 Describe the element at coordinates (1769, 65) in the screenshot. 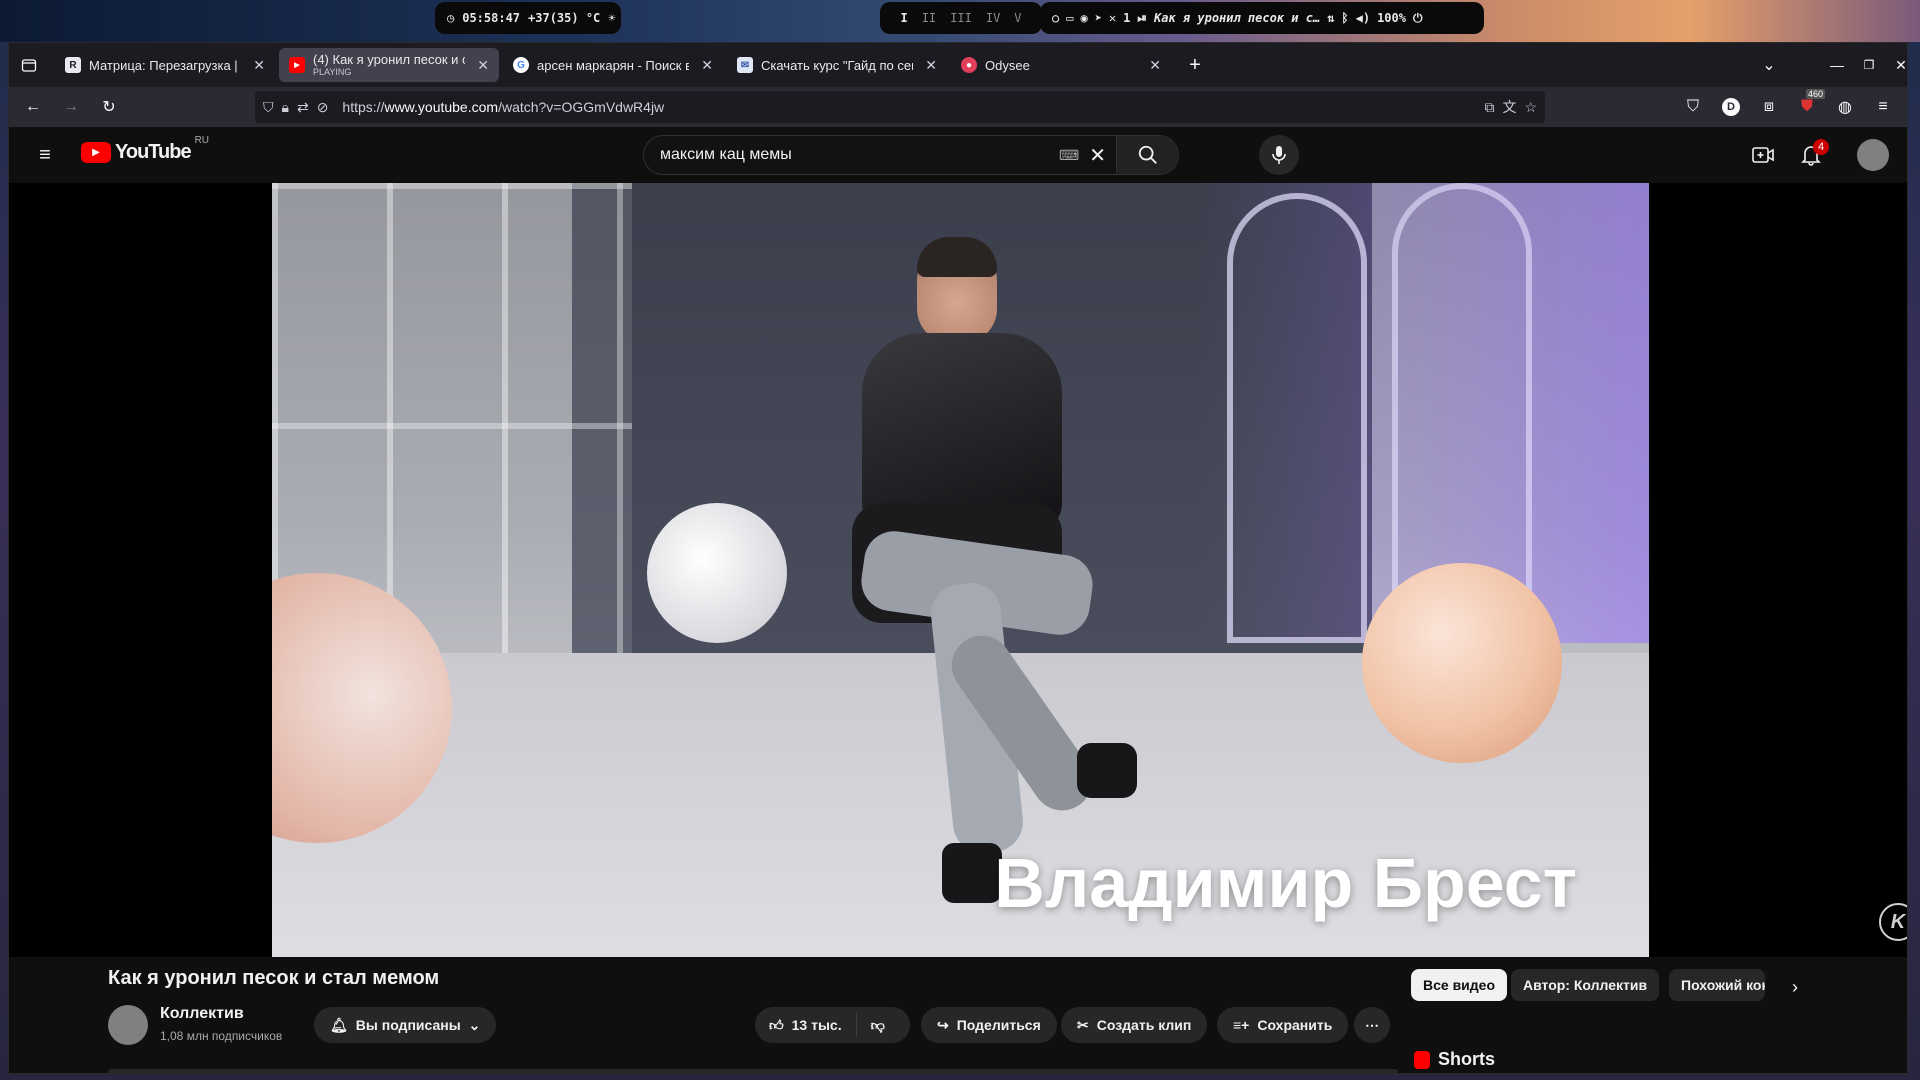

I see `tab-list-chevron-down-icon: ⌄` at that location.